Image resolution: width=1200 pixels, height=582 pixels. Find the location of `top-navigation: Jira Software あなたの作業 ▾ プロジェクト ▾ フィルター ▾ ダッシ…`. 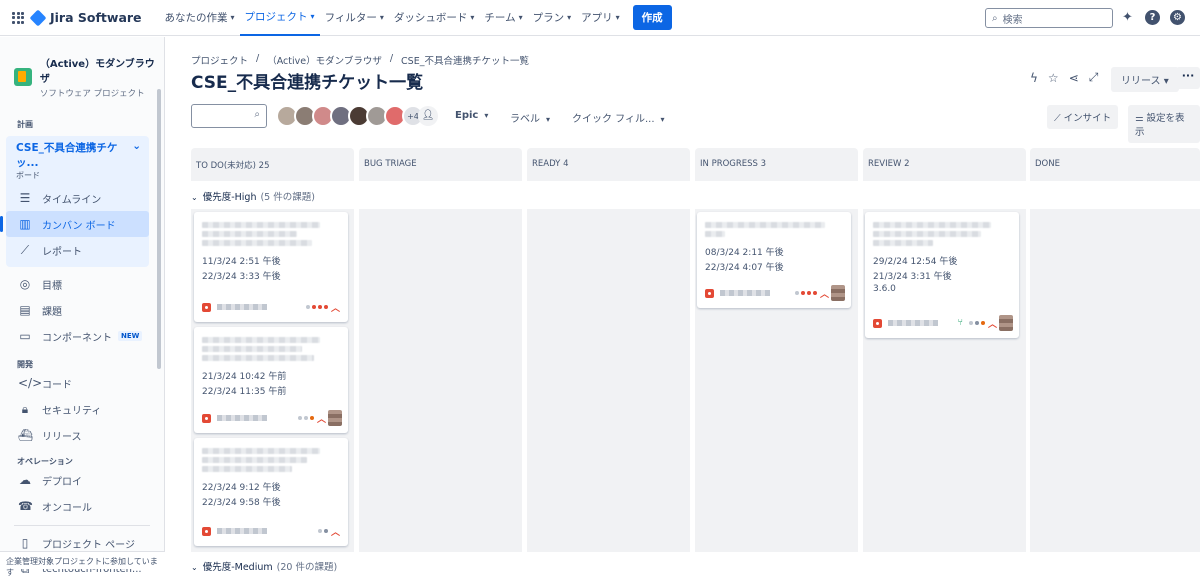

top-navigation: Jira Software あなたの作業 ▾ プロジェクト ▾ フィルター ▾ ダッシ… is located at coordinates (600, 18).